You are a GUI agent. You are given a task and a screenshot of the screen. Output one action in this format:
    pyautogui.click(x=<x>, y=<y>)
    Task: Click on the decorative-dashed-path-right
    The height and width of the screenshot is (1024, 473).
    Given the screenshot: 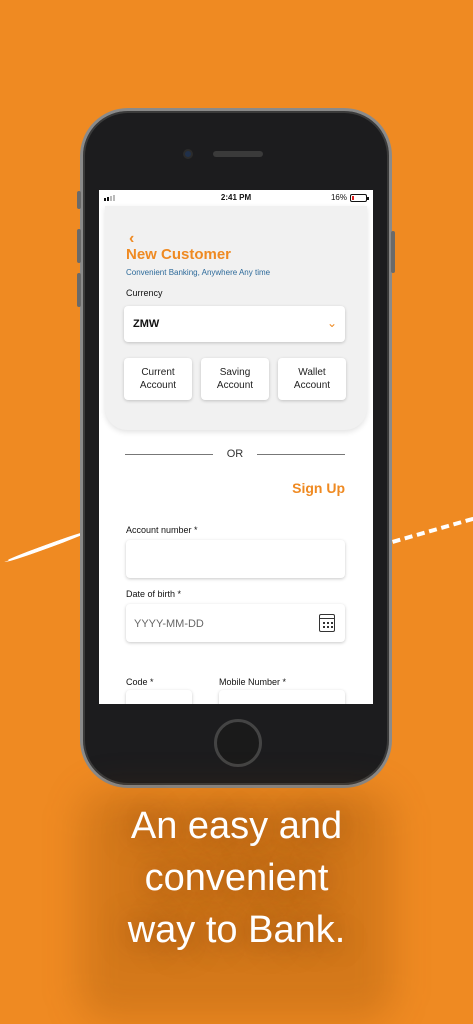 What is the action you would take?
    pyautogui.click(x=432, y=530)
    